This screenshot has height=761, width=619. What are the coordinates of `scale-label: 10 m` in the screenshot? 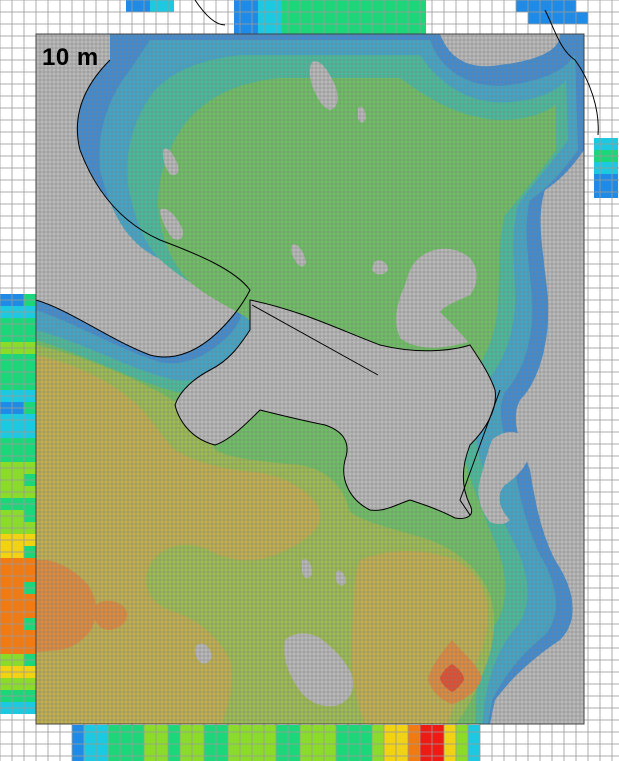 It's located at (70, 57).